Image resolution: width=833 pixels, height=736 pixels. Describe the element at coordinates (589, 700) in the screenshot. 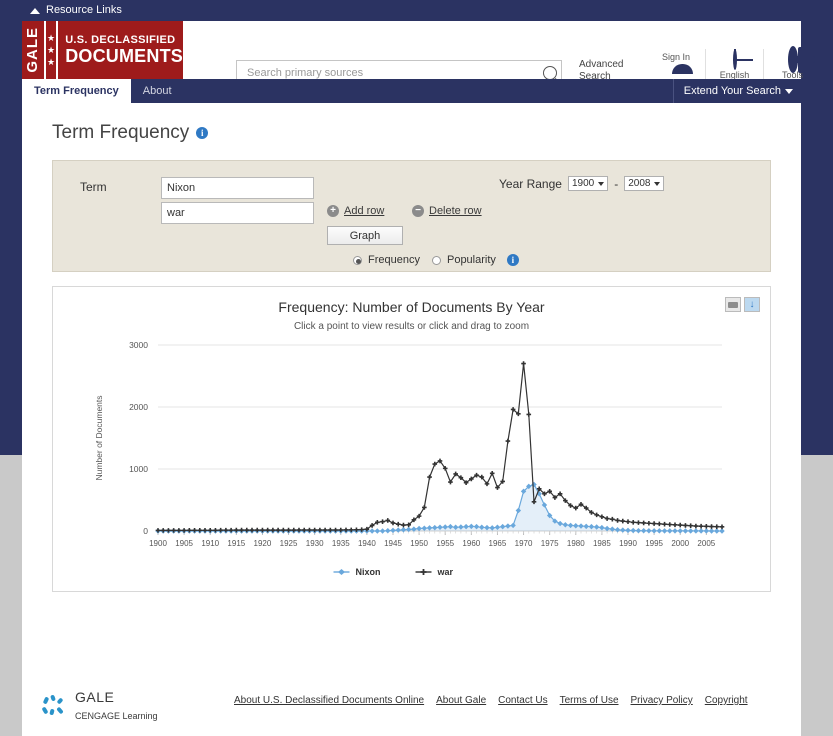

I see `footer-link-terms: Terms of Use` at that location.